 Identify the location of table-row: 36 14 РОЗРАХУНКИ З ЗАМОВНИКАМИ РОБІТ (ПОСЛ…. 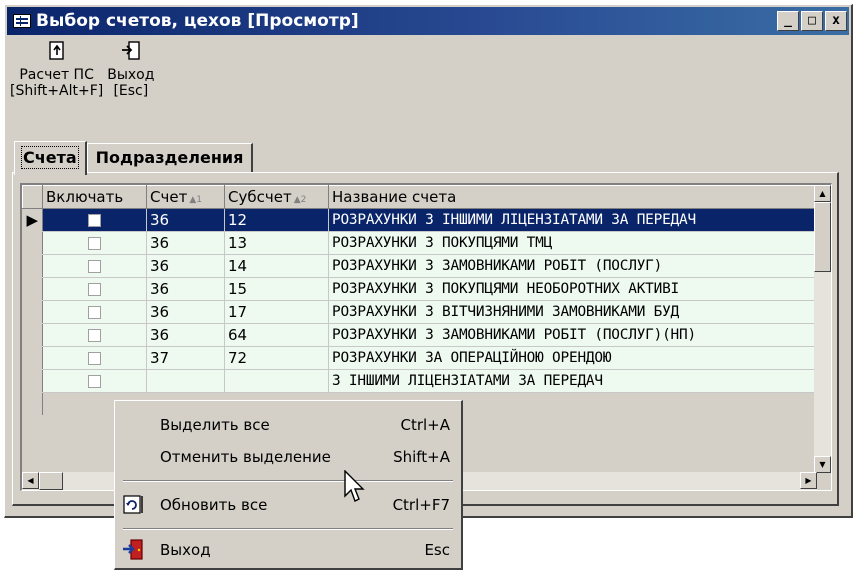
(425, 266).